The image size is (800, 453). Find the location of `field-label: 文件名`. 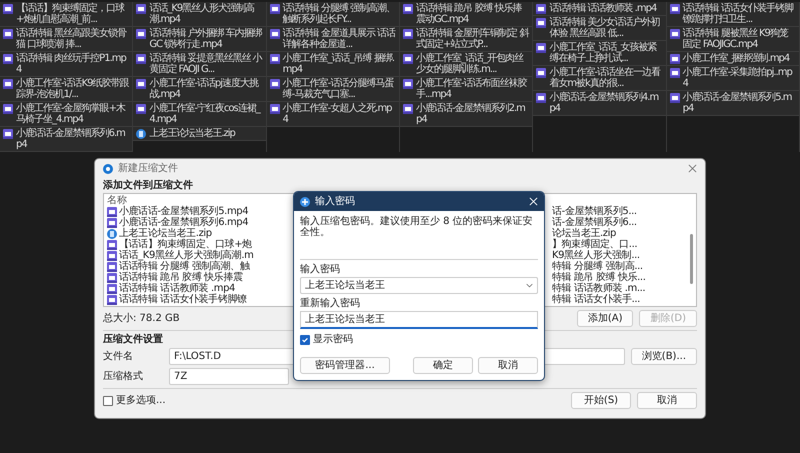

field-label: 文件名 is located at coordinates (118, 356).